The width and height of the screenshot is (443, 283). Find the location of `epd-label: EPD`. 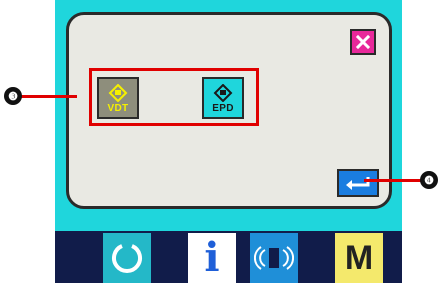

epd-label: EPD is located at coordinates (223, 108).